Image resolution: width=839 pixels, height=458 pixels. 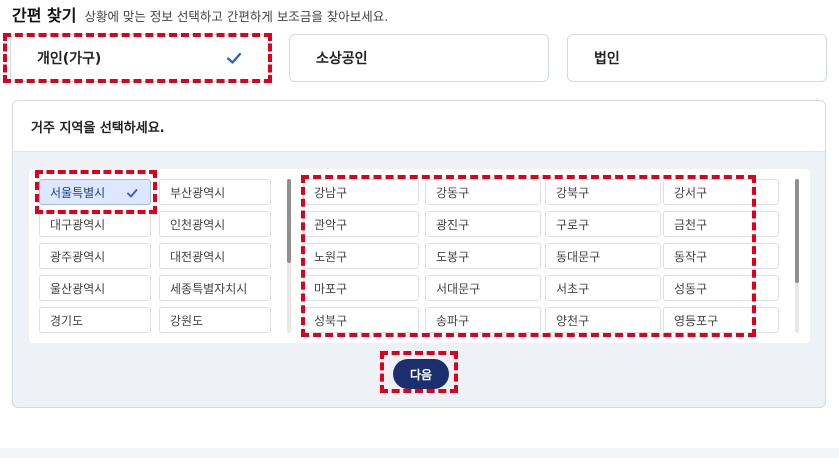 I want to click on district-item: 강동구, so click(x=483, y=192).